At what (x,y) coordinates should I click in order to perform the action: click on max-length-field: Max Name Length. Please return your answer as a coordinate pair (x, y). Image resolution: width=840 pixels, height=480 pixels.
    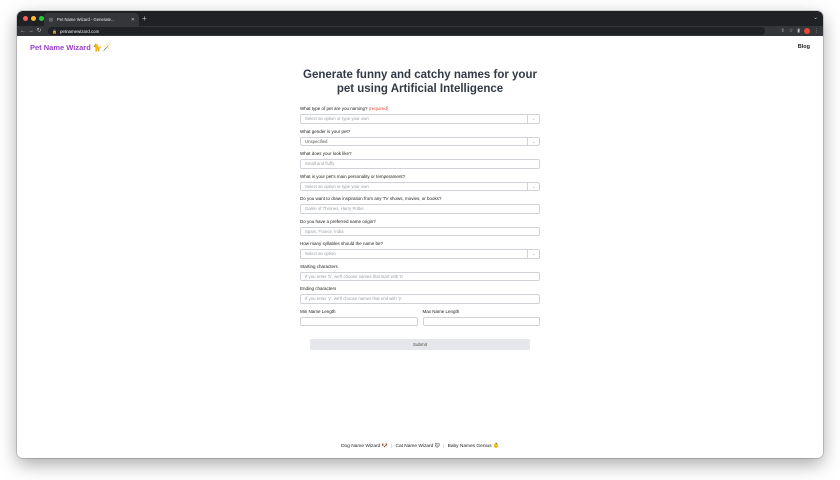
    Looking at the image, I should click on (481, 320).